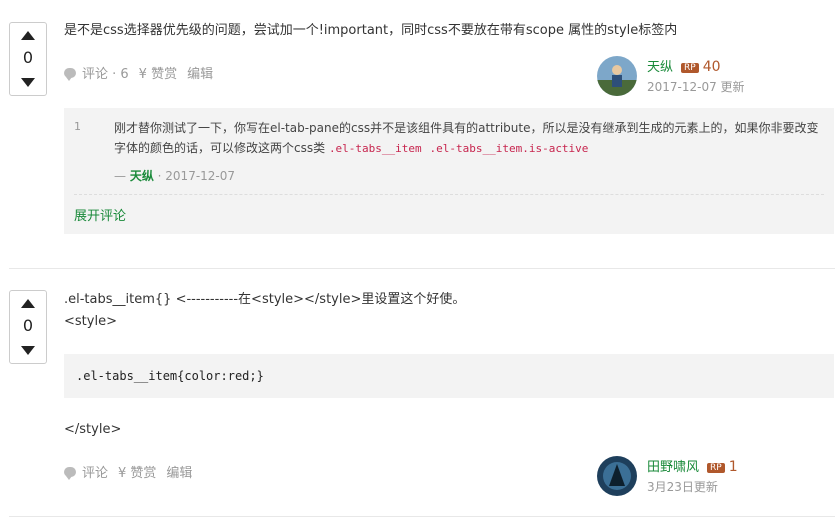 This screenshot has width=835, height=523. Describe the element at coordinates (100, 214) in the screenshot. I see `expand-comments-link: 展开评论` at that location.